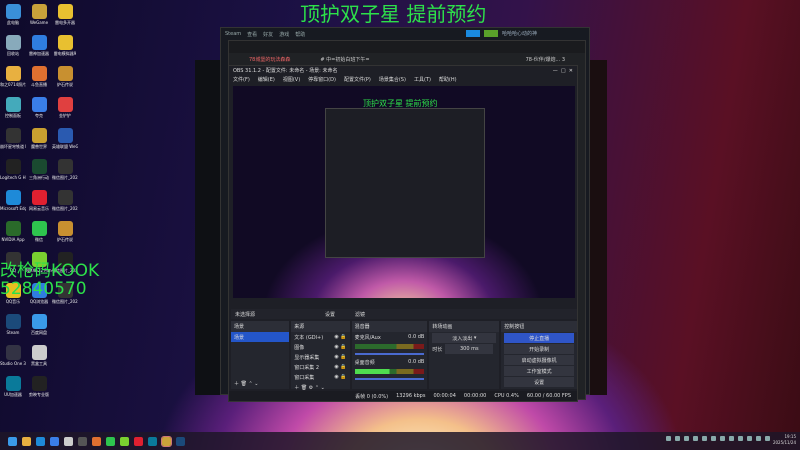  Describe the element at coordinates (389, 326) in the screenshot. I see `mixer-title: 混音器` at that location.